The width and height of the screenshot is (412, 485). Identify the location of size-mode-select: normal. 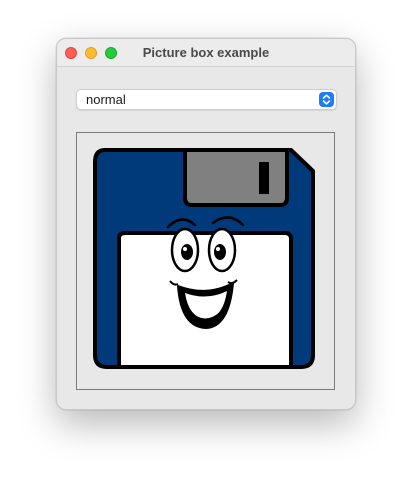
(206, 99).